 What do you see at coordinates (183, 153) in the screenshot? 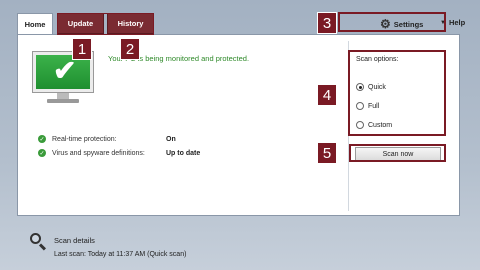
I see `status-value: Up to date` at bounding box center [183, 153].